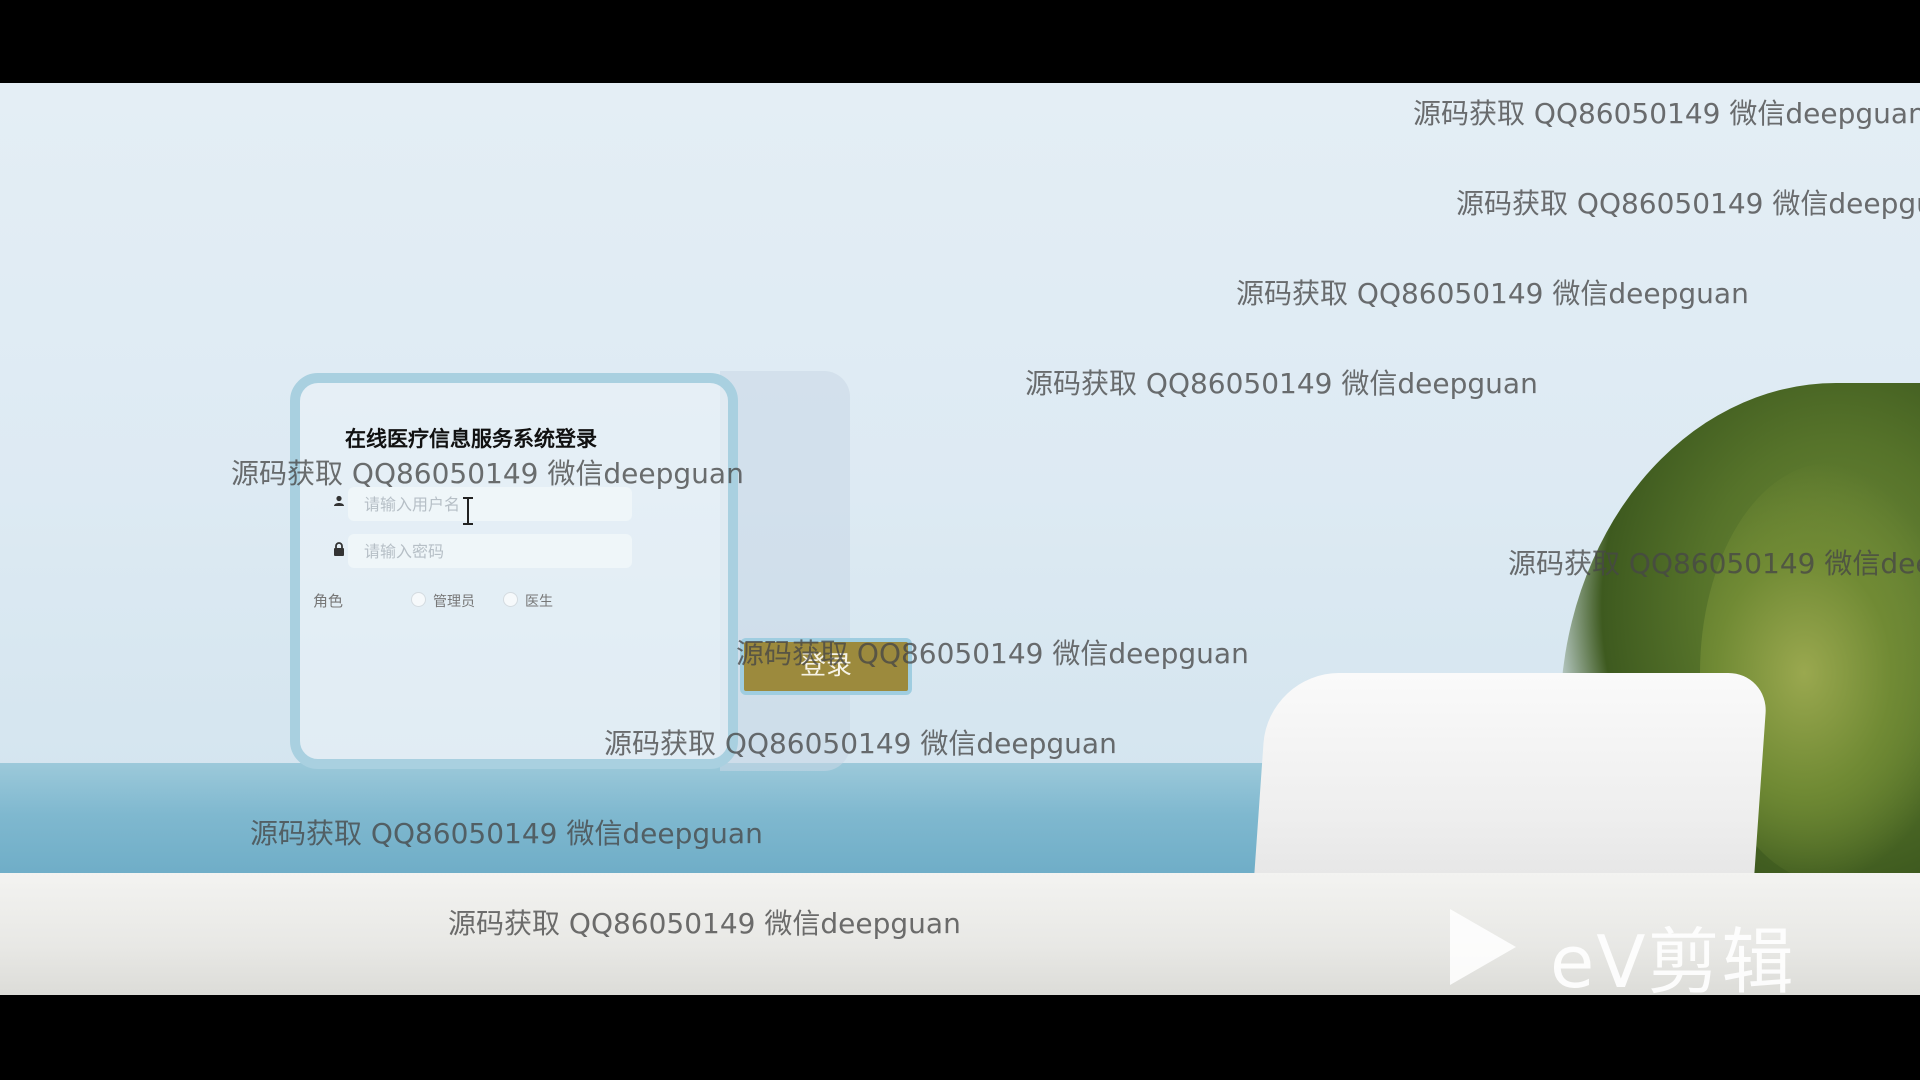 The height and width of the screenshot is (1080, 1920). I want to click on ev-logo-text: eV剪辑, so click(1673, 957).